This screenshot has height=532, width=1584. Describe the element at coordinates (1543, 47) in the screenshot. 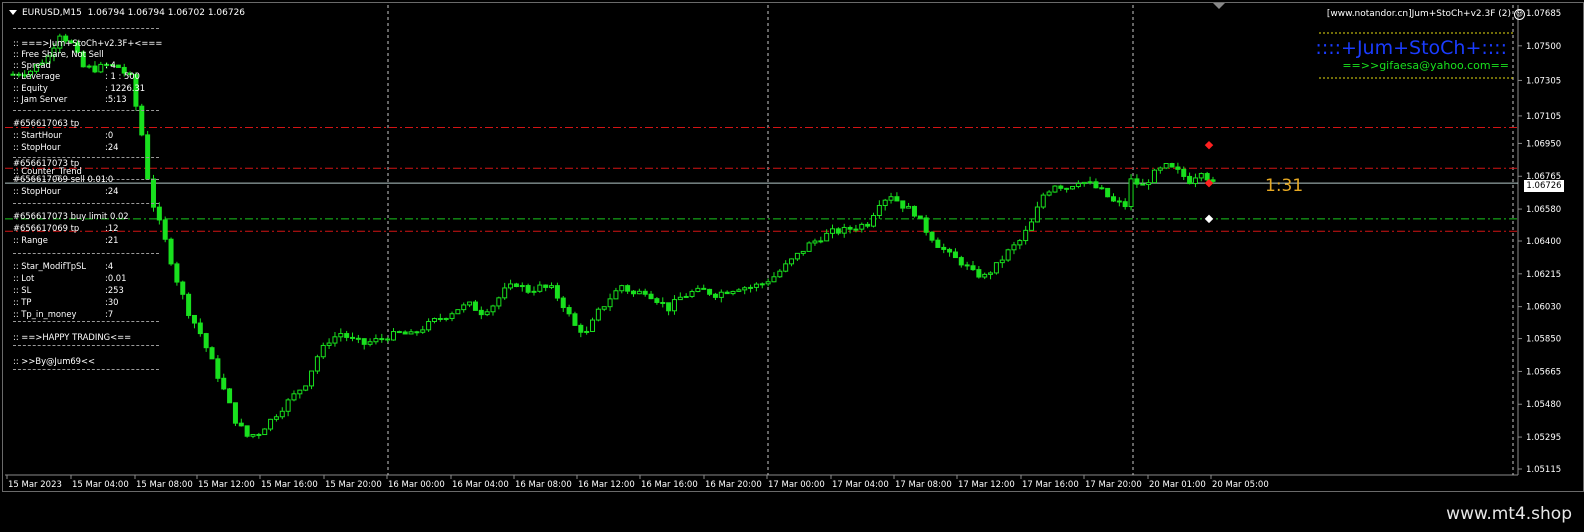

I see `price-tick-label: 1.07500` at that location.